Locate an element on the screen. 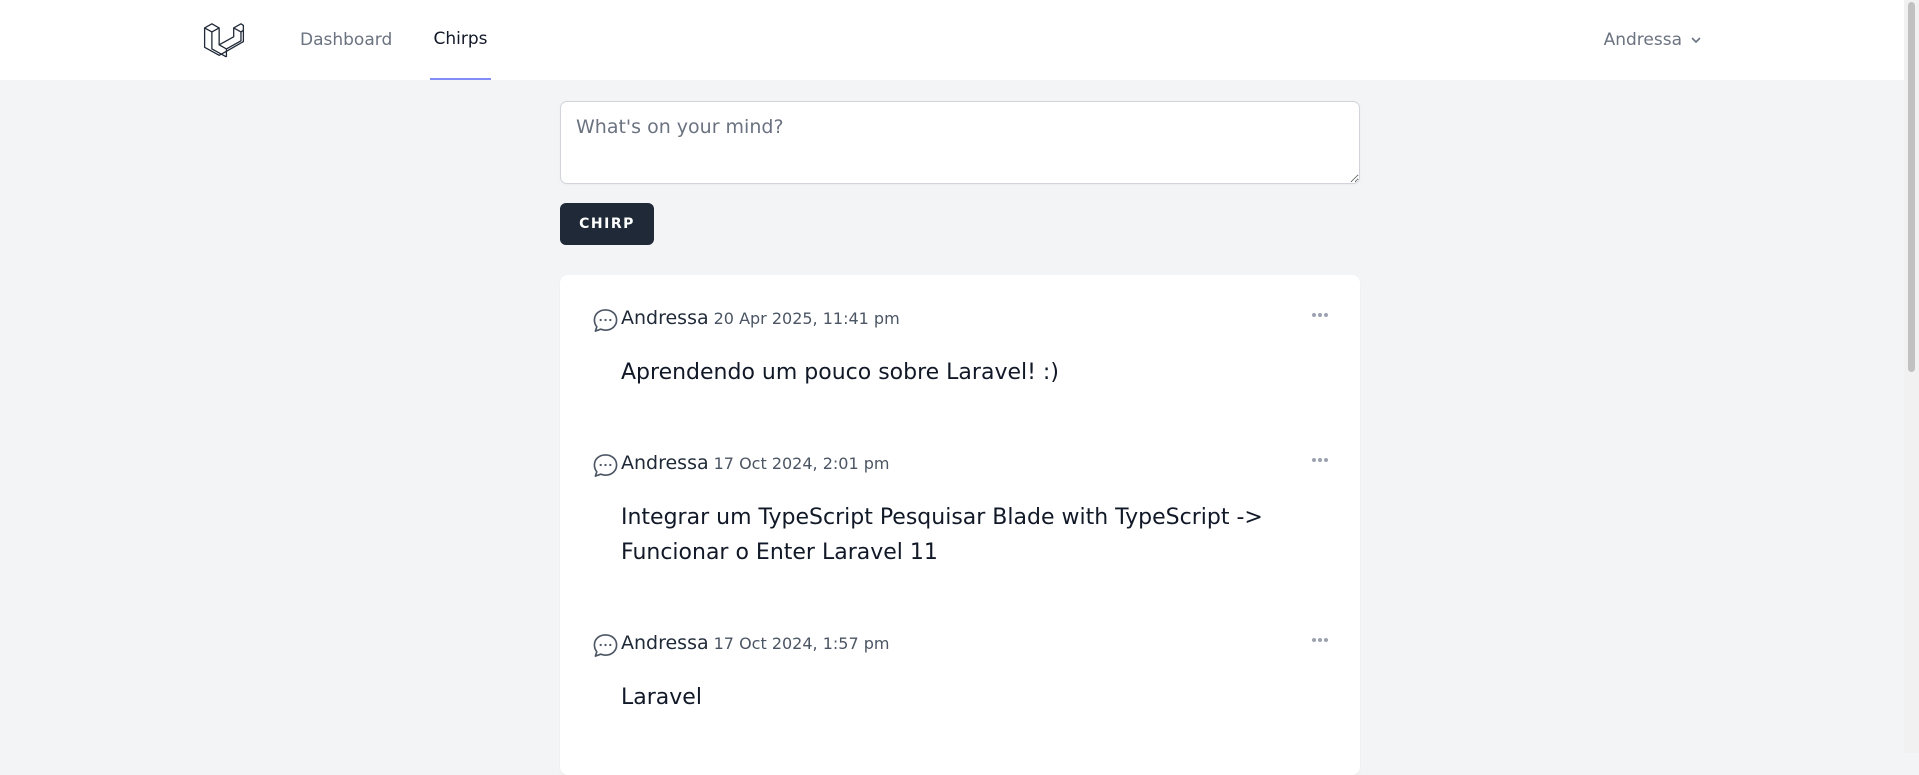 Image resolution: width=1919 pixels, height=775 pixels. user-name: Andressa is located at coordinates (1642, 40).